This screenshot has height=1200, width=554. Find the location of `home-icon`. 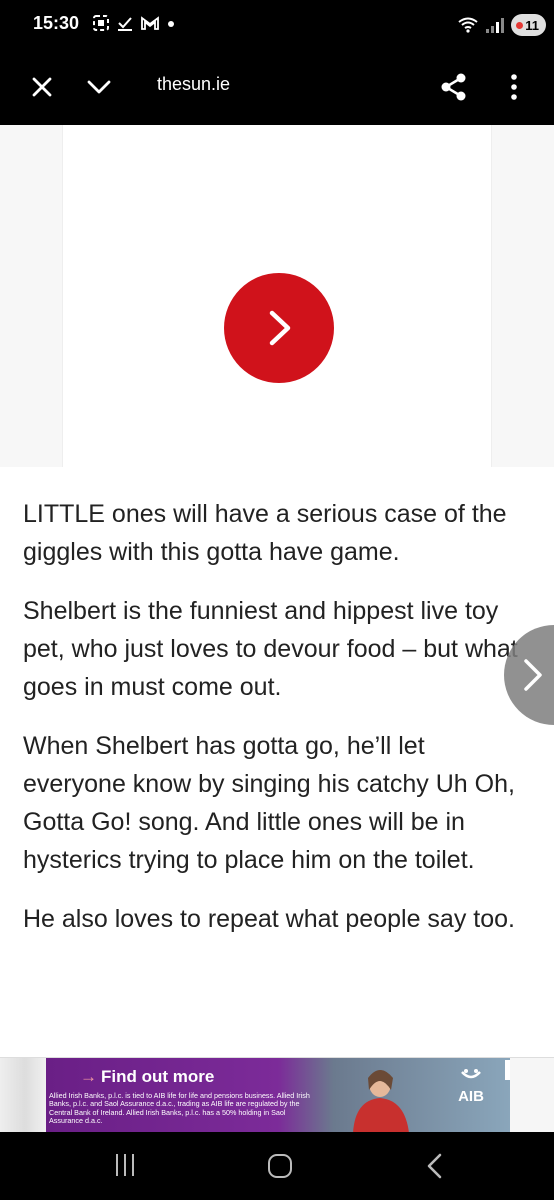

home-icon is located at coordinates (280, 1166).